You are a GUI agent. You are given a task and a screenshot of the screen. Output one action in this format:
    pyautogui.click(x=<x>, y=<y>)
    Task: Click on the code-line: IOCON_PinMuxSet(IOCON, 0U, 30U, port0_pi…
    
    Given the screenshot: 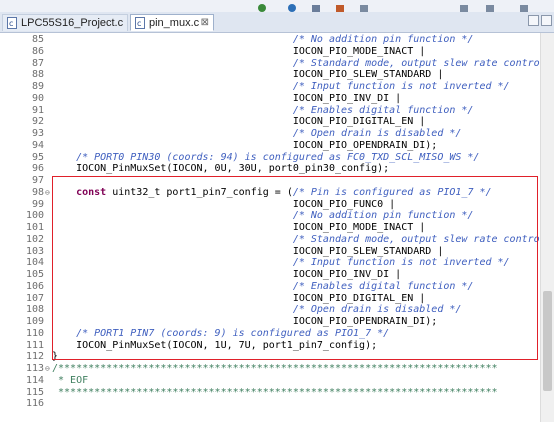 What is the action you would take?
    pyautogui.click(x=220, y=169)
    